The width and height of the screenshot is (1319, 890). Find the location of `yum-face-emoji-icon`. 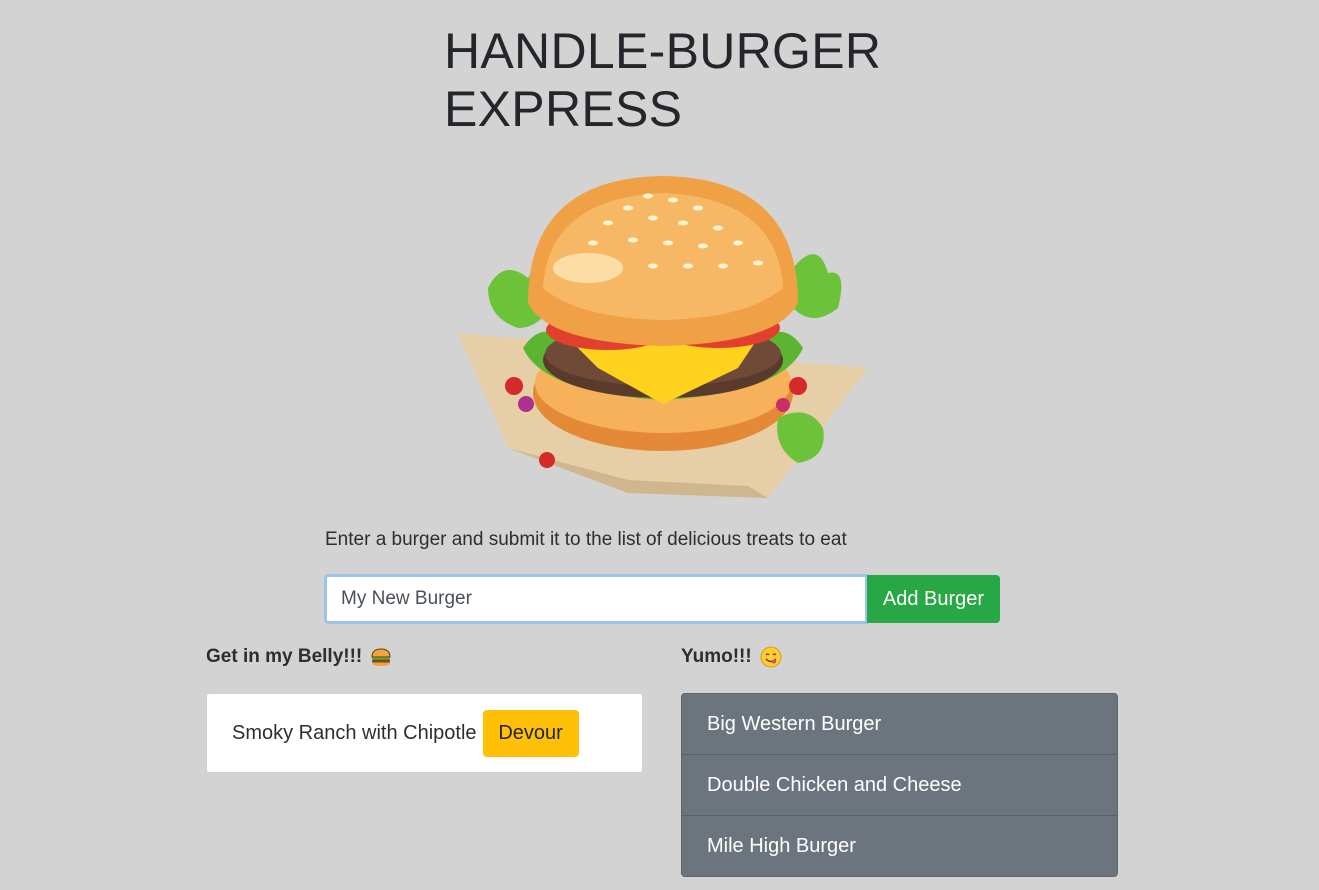

yum-face-emoji-icon is located at coordinates (771, 657).